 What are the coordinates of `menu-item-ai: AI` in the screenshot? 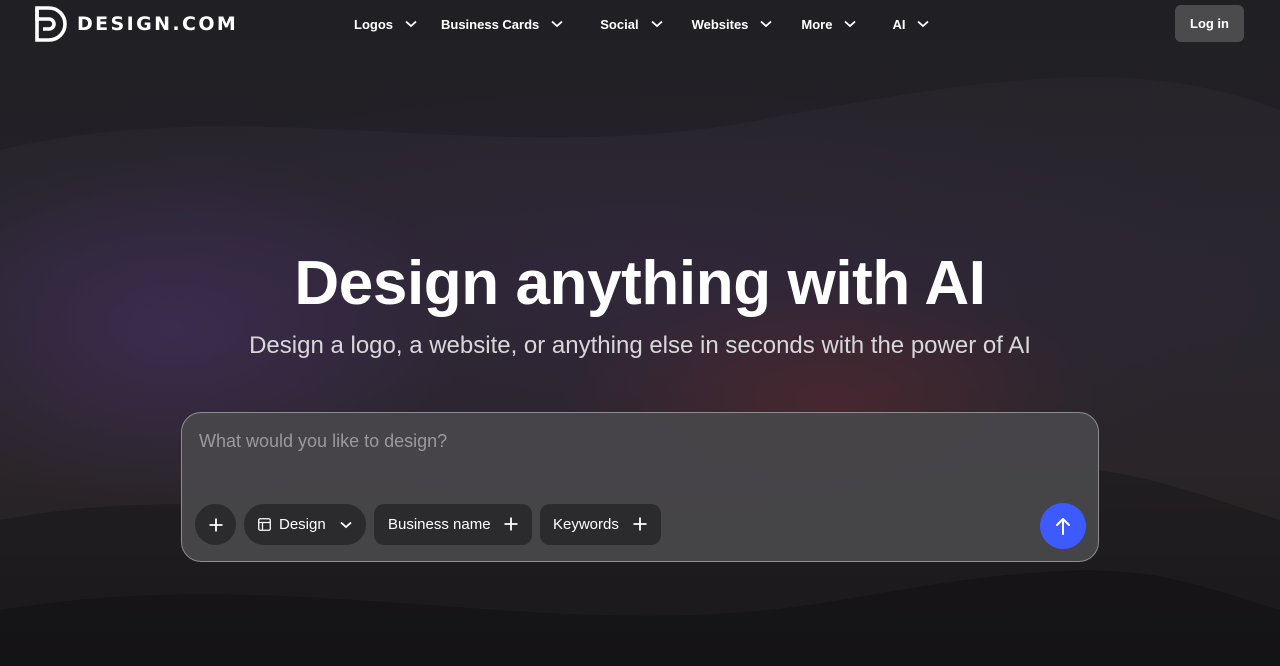 It's located at (911, 24).